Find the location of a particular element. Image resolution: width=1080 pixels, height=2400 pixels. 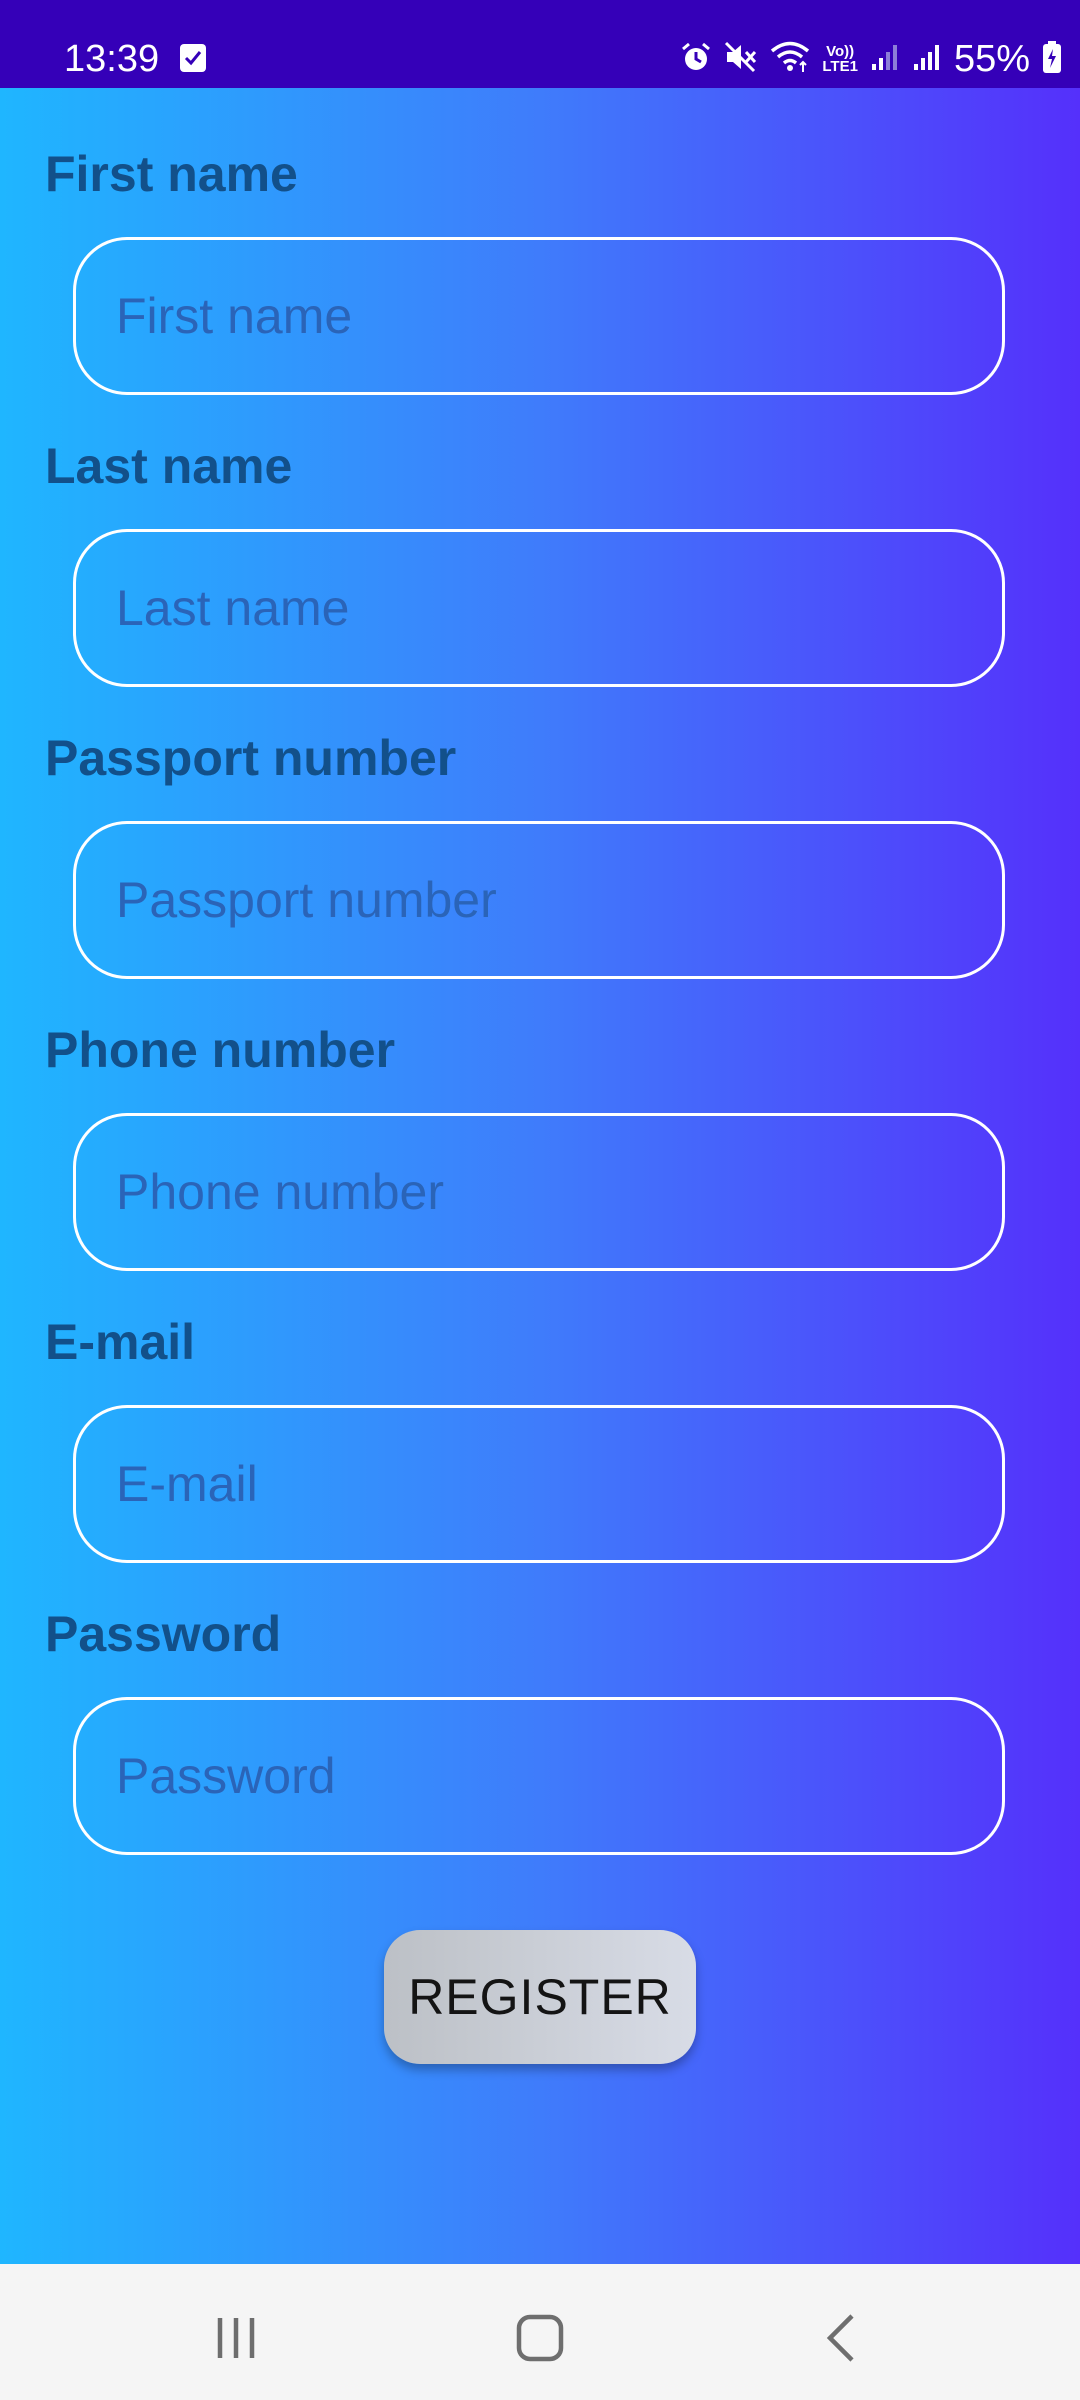

email-label: E-mail is located at coordinates (120, 1342).